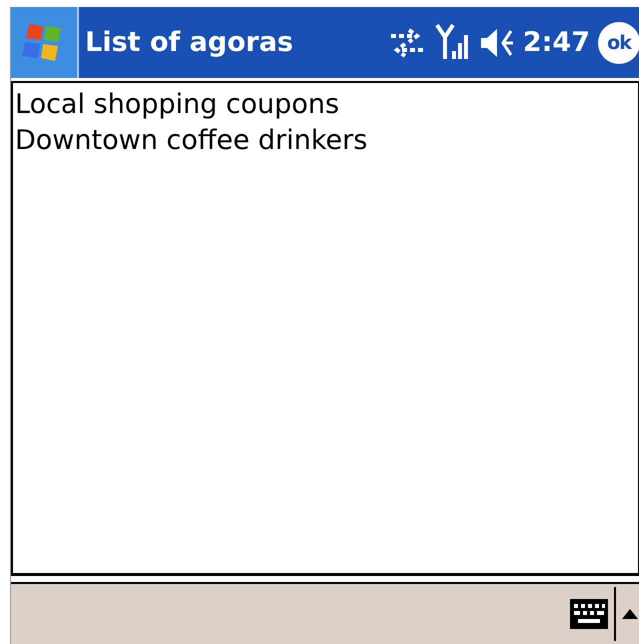 The width and height of the screenshot is (639, 644). What do you see at coordinates (589, 614) in the screenshot?
I see `keyboard-icon` at bounding box center [589, 614].